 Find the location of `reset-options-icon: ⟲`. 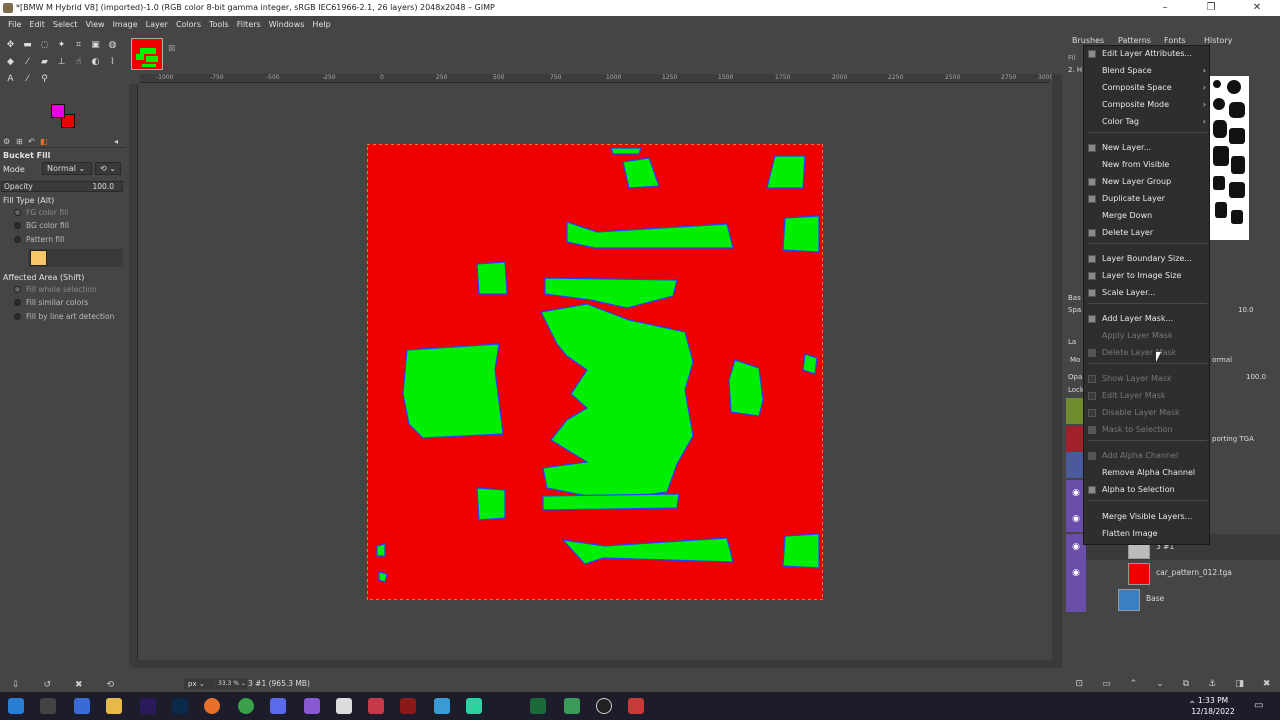

reset-options-icon: ⟲ is located at coordinates (110, 685).